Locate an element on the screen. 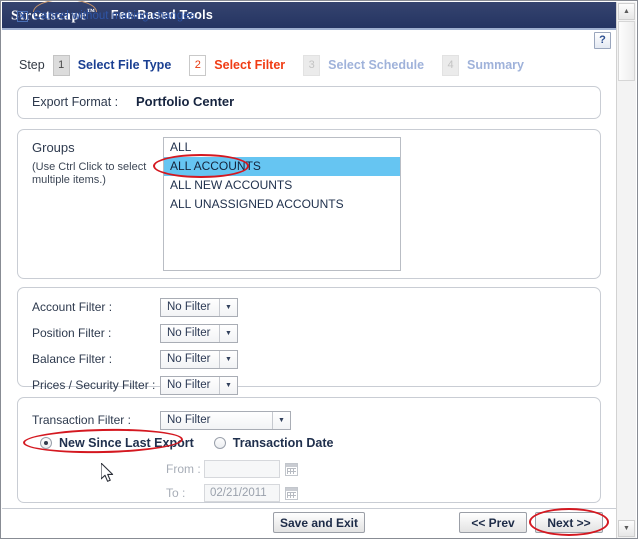 The width and height of the screenshot is (638, 539). transaction-filter-row: Transaction Filter : No Filter ▼ is located at coordinates (161, 420).